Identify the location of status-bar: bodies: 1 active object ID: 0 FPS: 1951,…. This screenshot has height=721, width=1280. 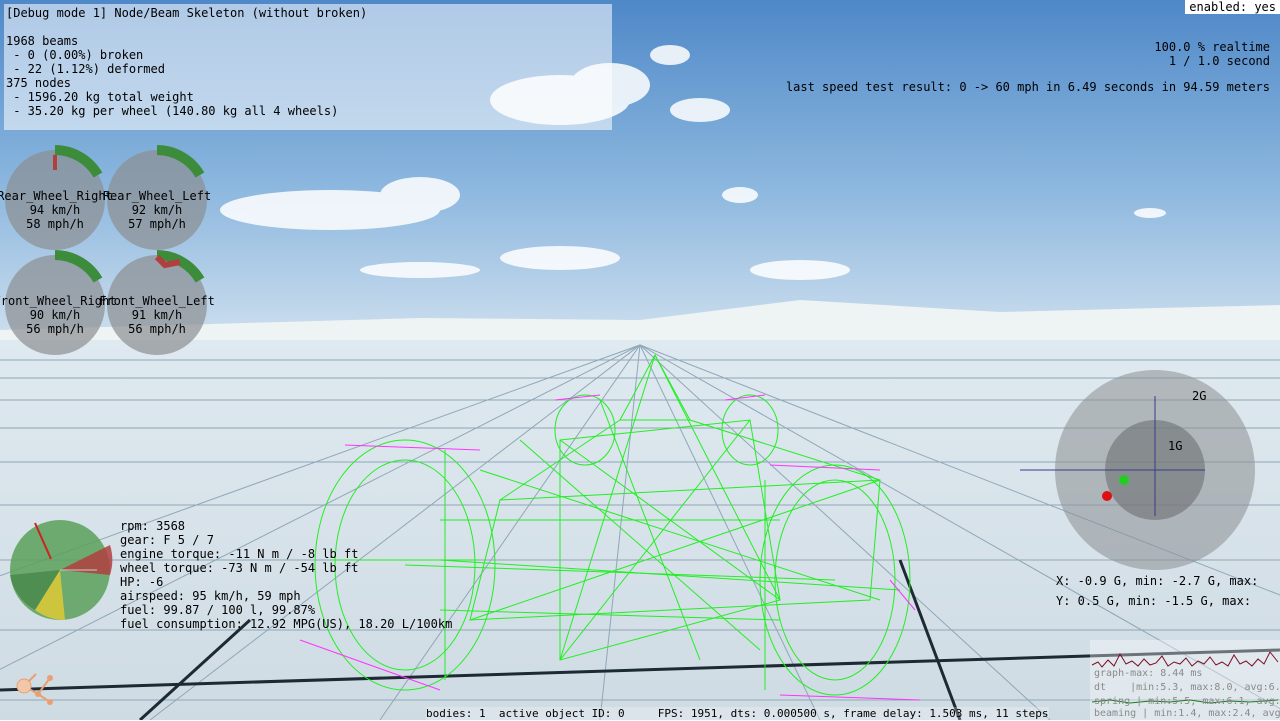
(737, 714).